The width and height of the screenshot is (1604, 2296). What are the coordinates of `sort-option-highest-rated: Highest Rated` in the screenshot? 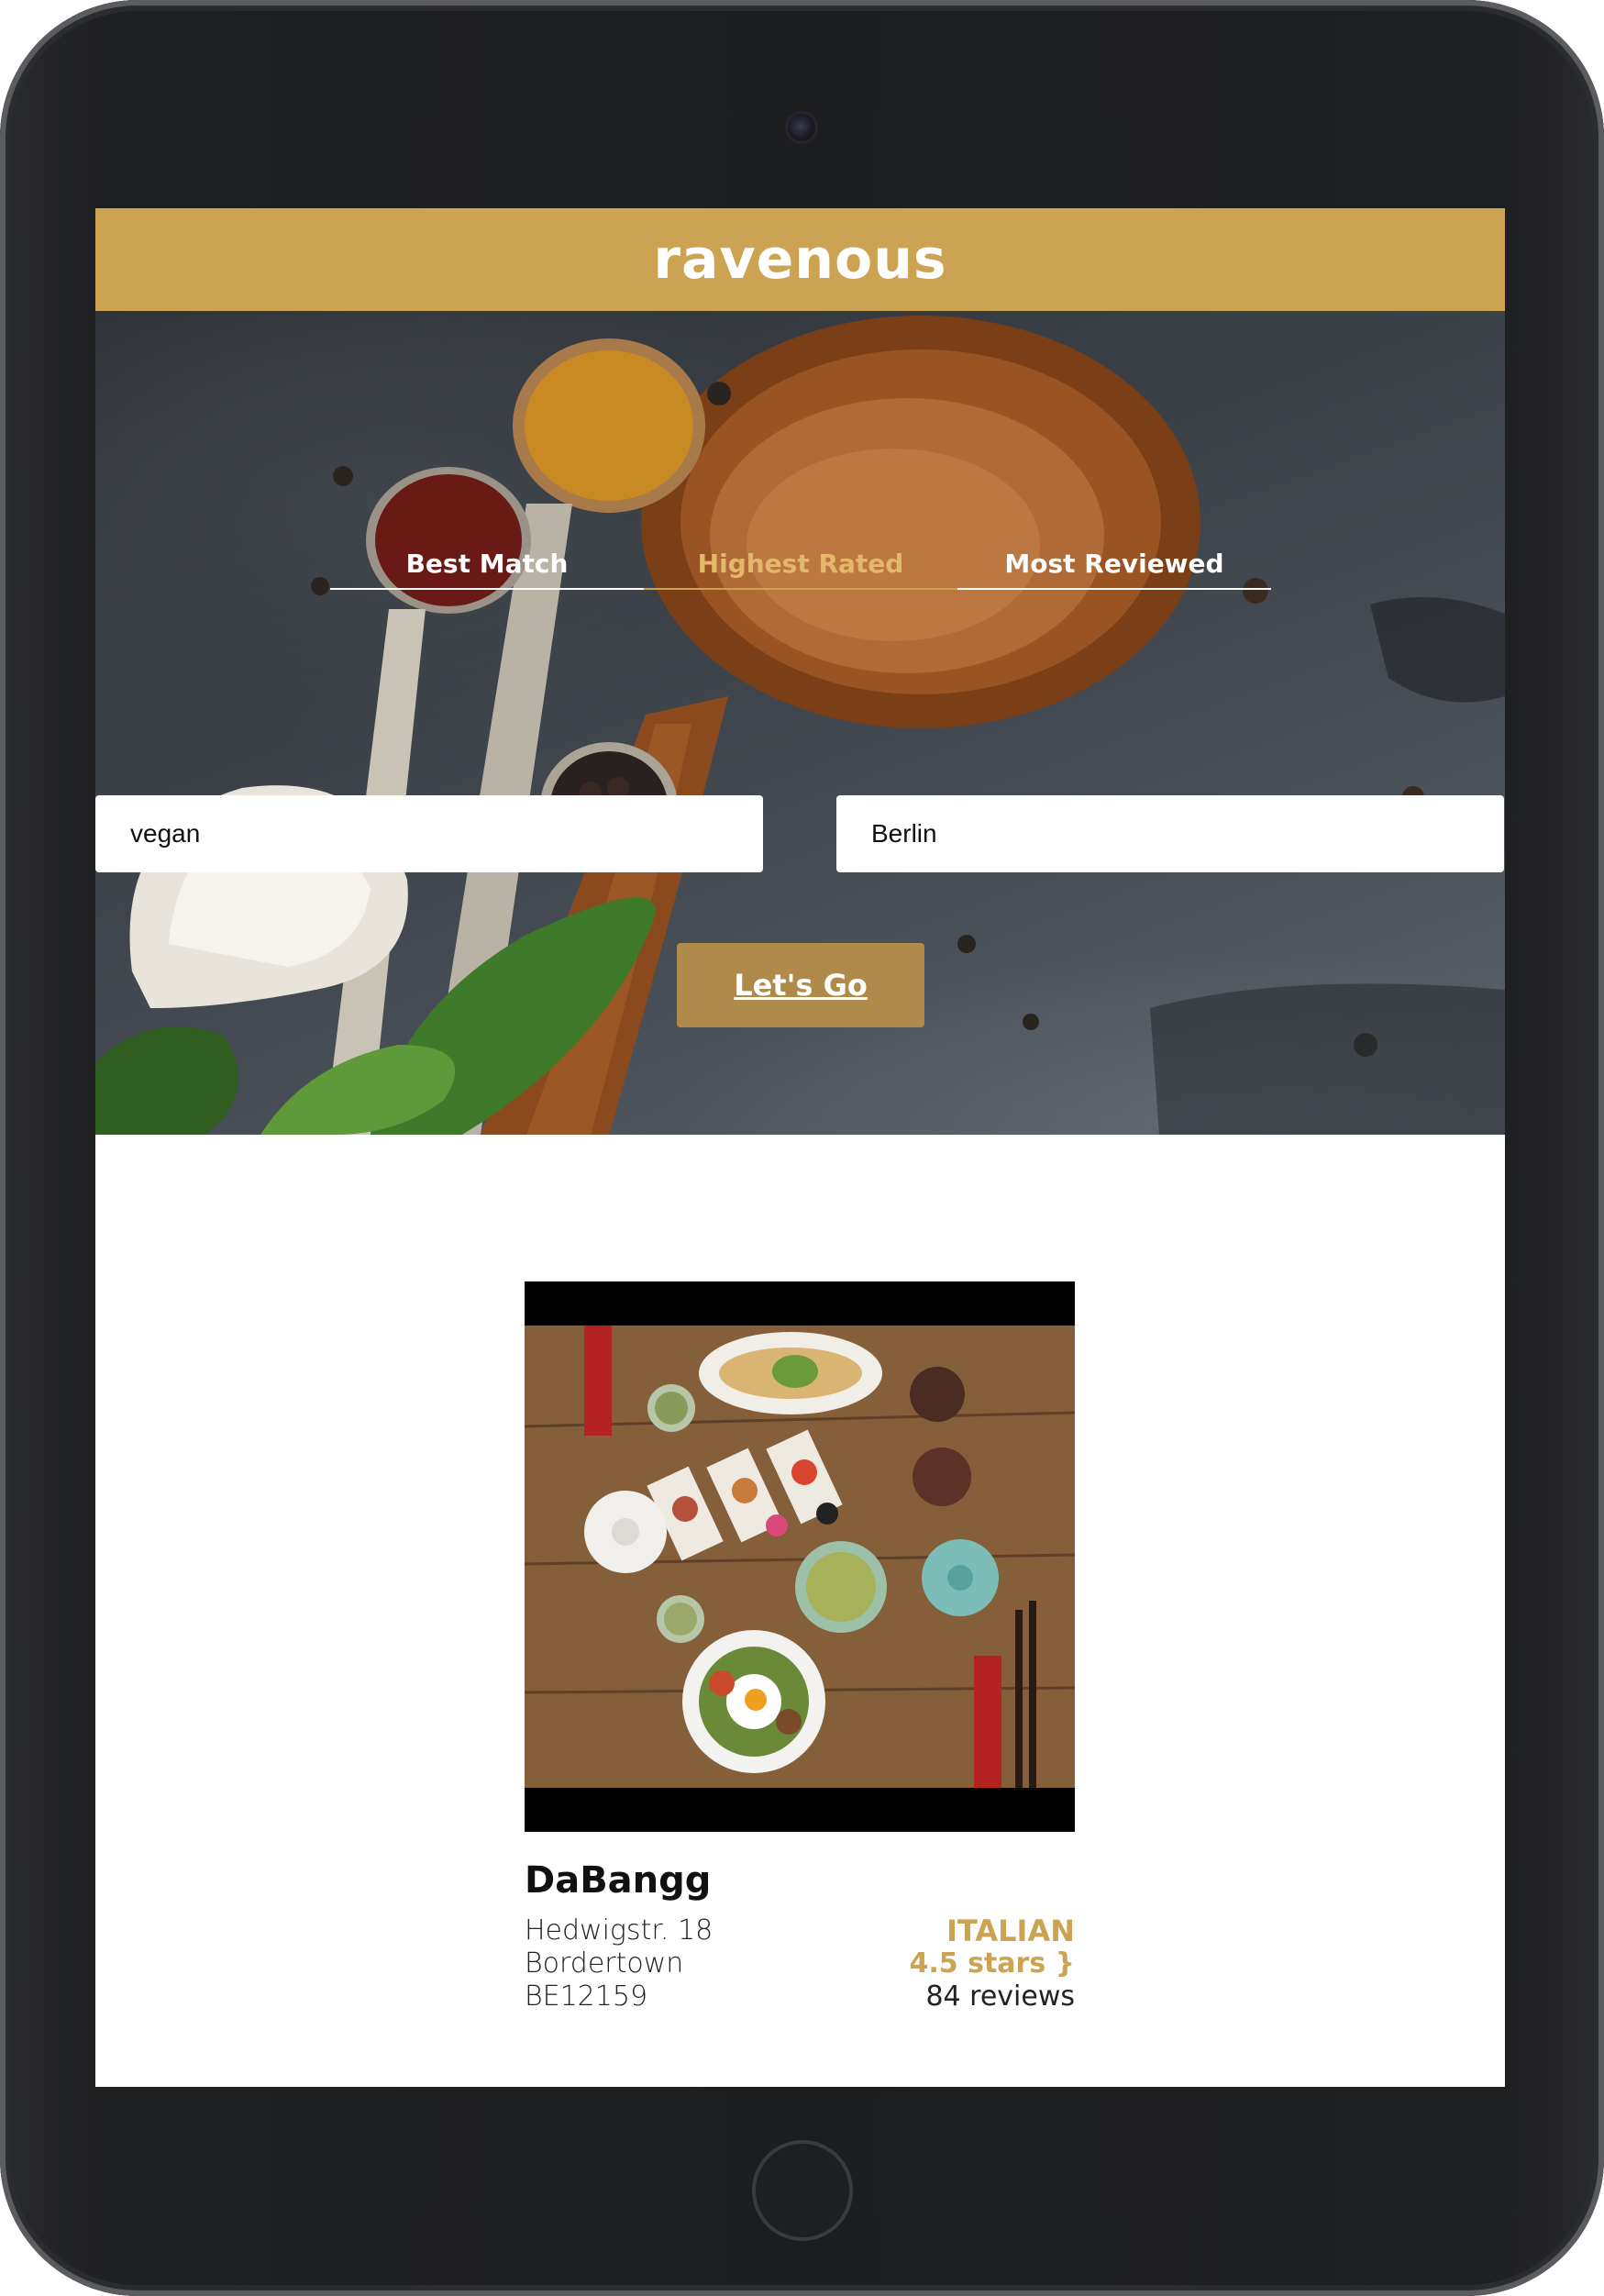 It's located at (800, 569).